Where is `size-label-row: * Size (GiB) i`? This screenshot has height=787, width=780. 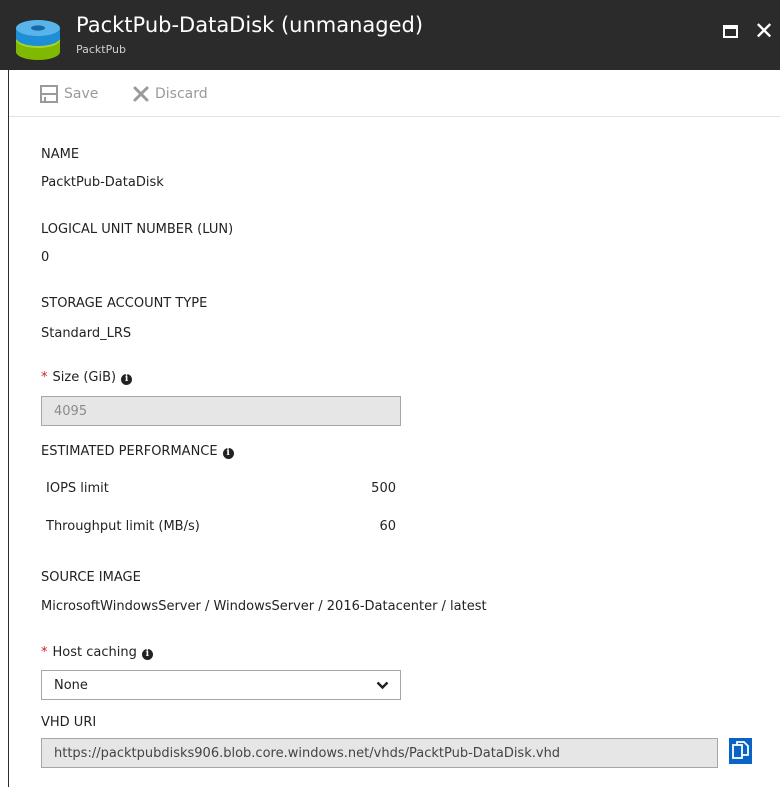
size-label-row: * Size (GiB) i is located at coordinates (87, 377).